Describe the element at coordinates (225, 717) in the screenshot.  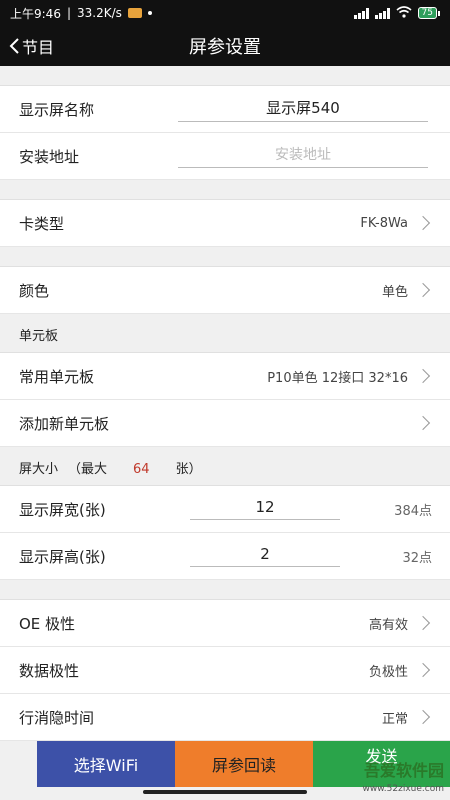
I see `row-blanking-row: 行消隐时间 正常` at that location.